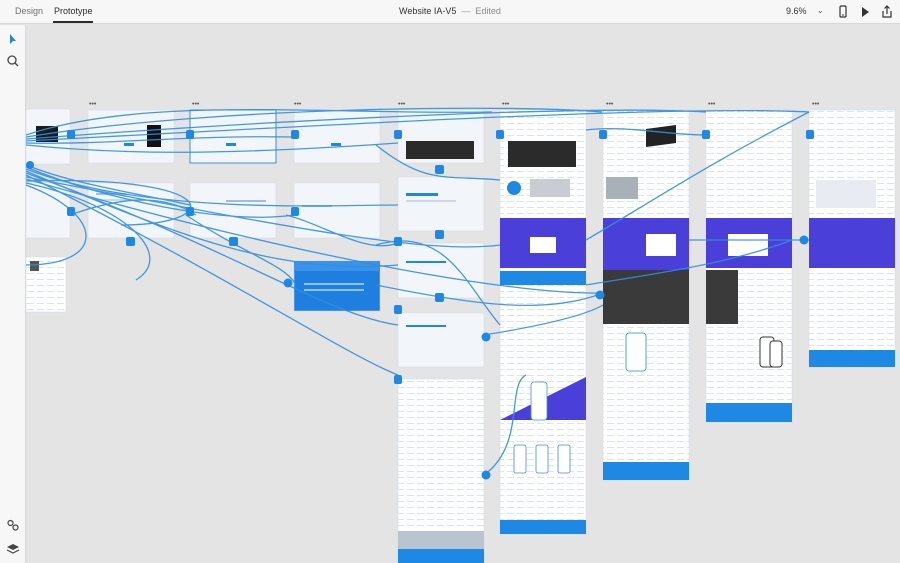 The width and height of the screenshot is (900, 563). What do you see at coordinates (543, 318) in the screenshot?
I see `column-6: •••` at bounding box center [543, 318].